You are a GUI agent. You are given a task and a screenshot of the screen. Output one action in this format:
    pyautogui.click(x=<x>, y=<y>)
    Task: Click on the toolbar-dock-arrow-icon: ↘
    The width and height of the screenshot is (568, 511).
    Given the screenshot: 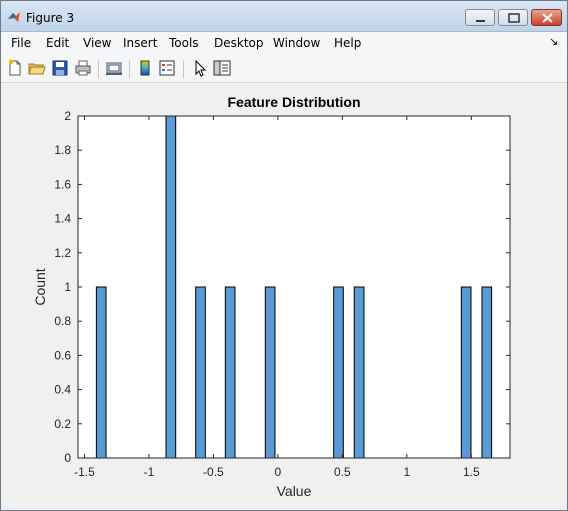 What is the action you would take?
    pyautogui.click(x=553, y=41)
    